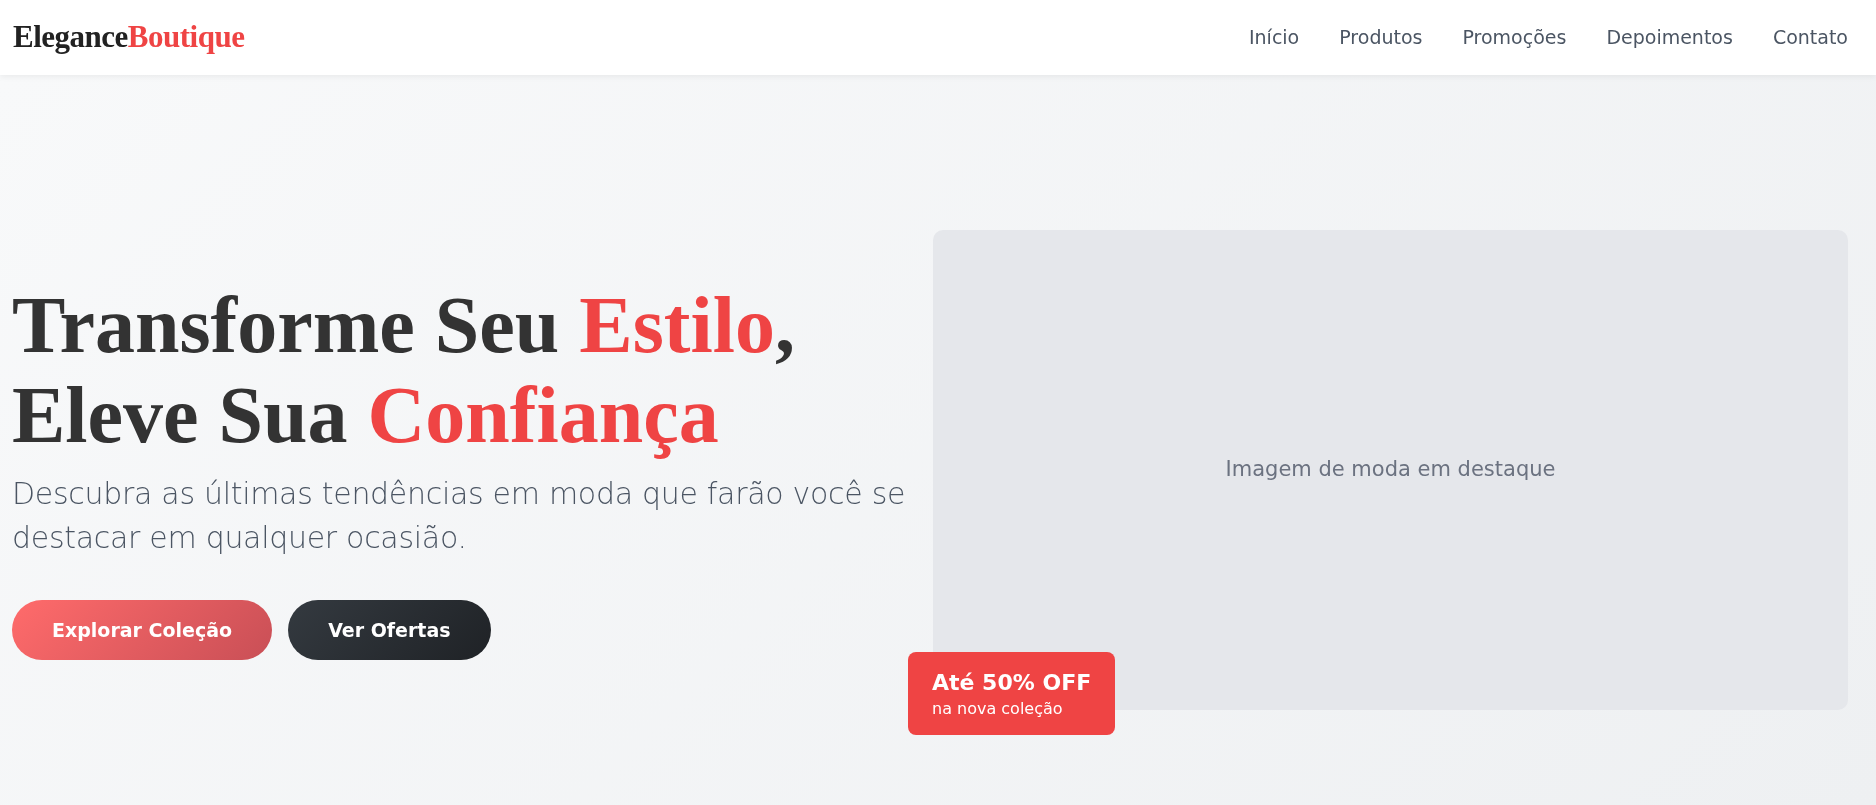 Image resolution: width=1876 pixels, height=805 pixels. I want to click on nav-link: Produtos, so click(1381, 37).